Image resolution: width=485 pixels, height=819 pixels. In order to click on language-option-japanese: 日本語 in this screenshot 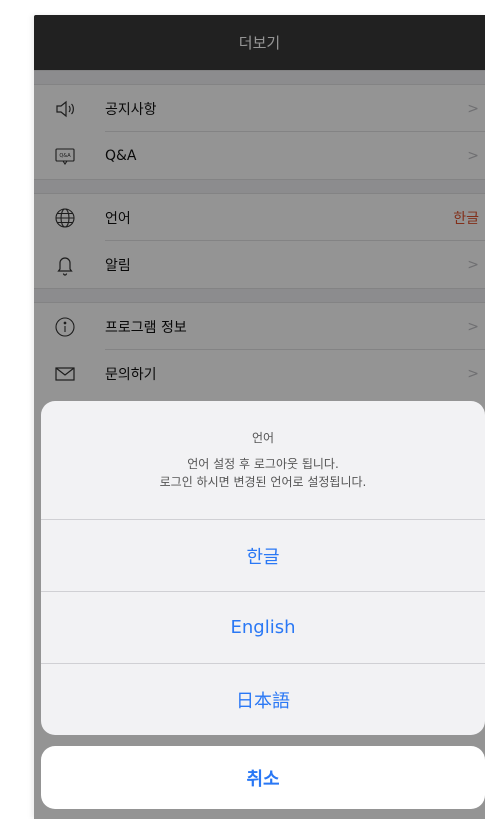, I will do `click(263, 699)`.